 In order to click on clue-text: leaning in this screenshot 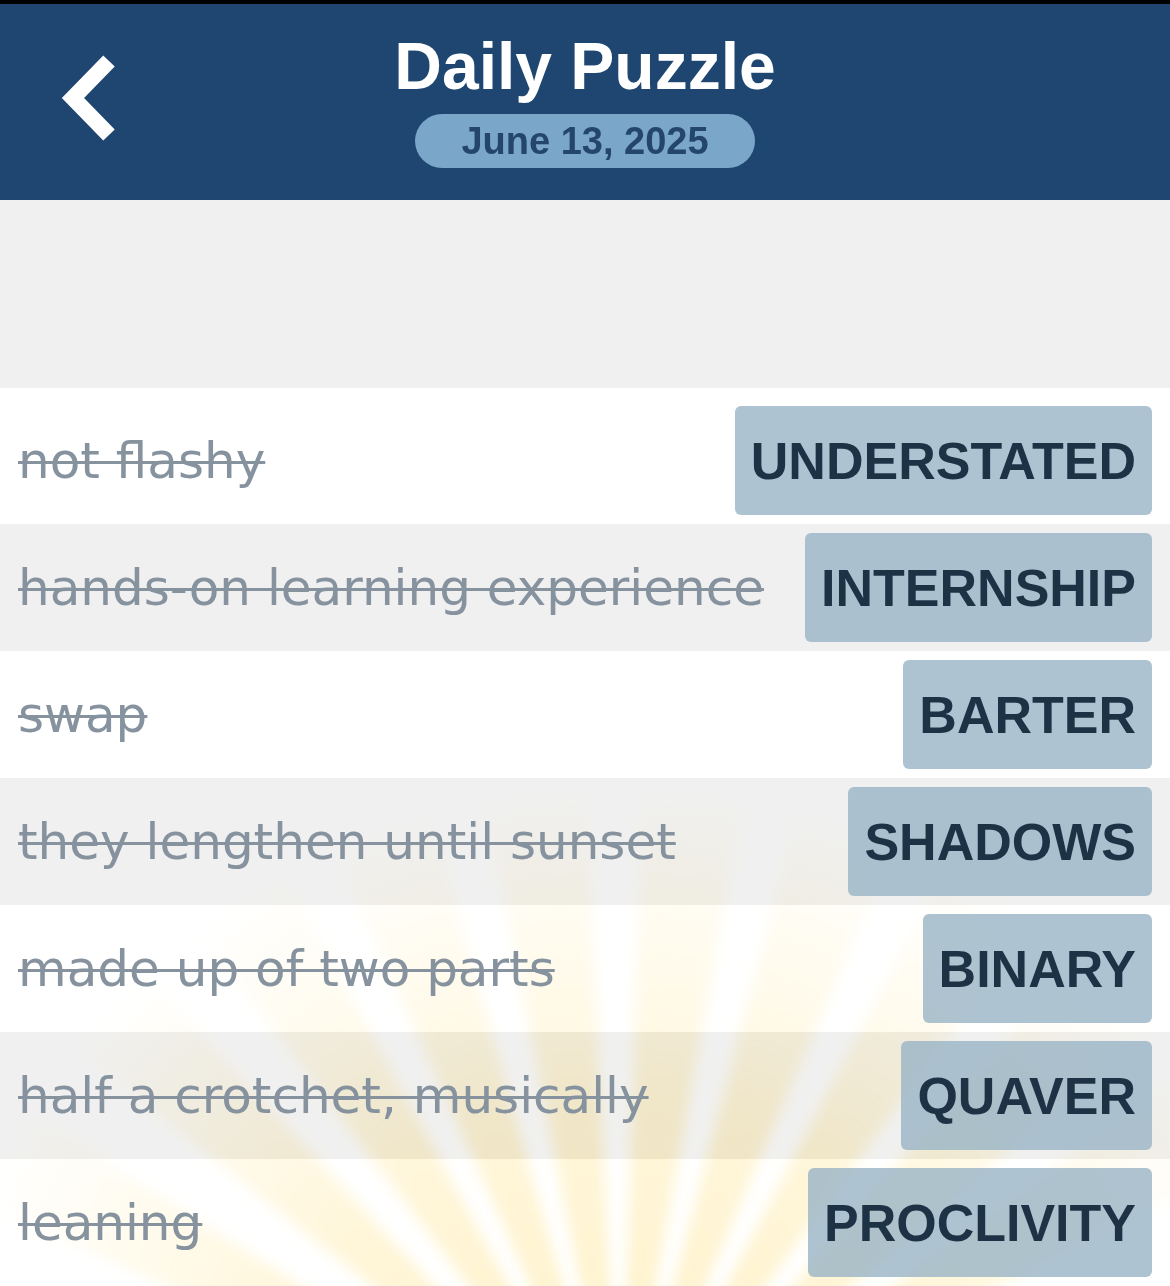, I will do `click(111, 1222)`.